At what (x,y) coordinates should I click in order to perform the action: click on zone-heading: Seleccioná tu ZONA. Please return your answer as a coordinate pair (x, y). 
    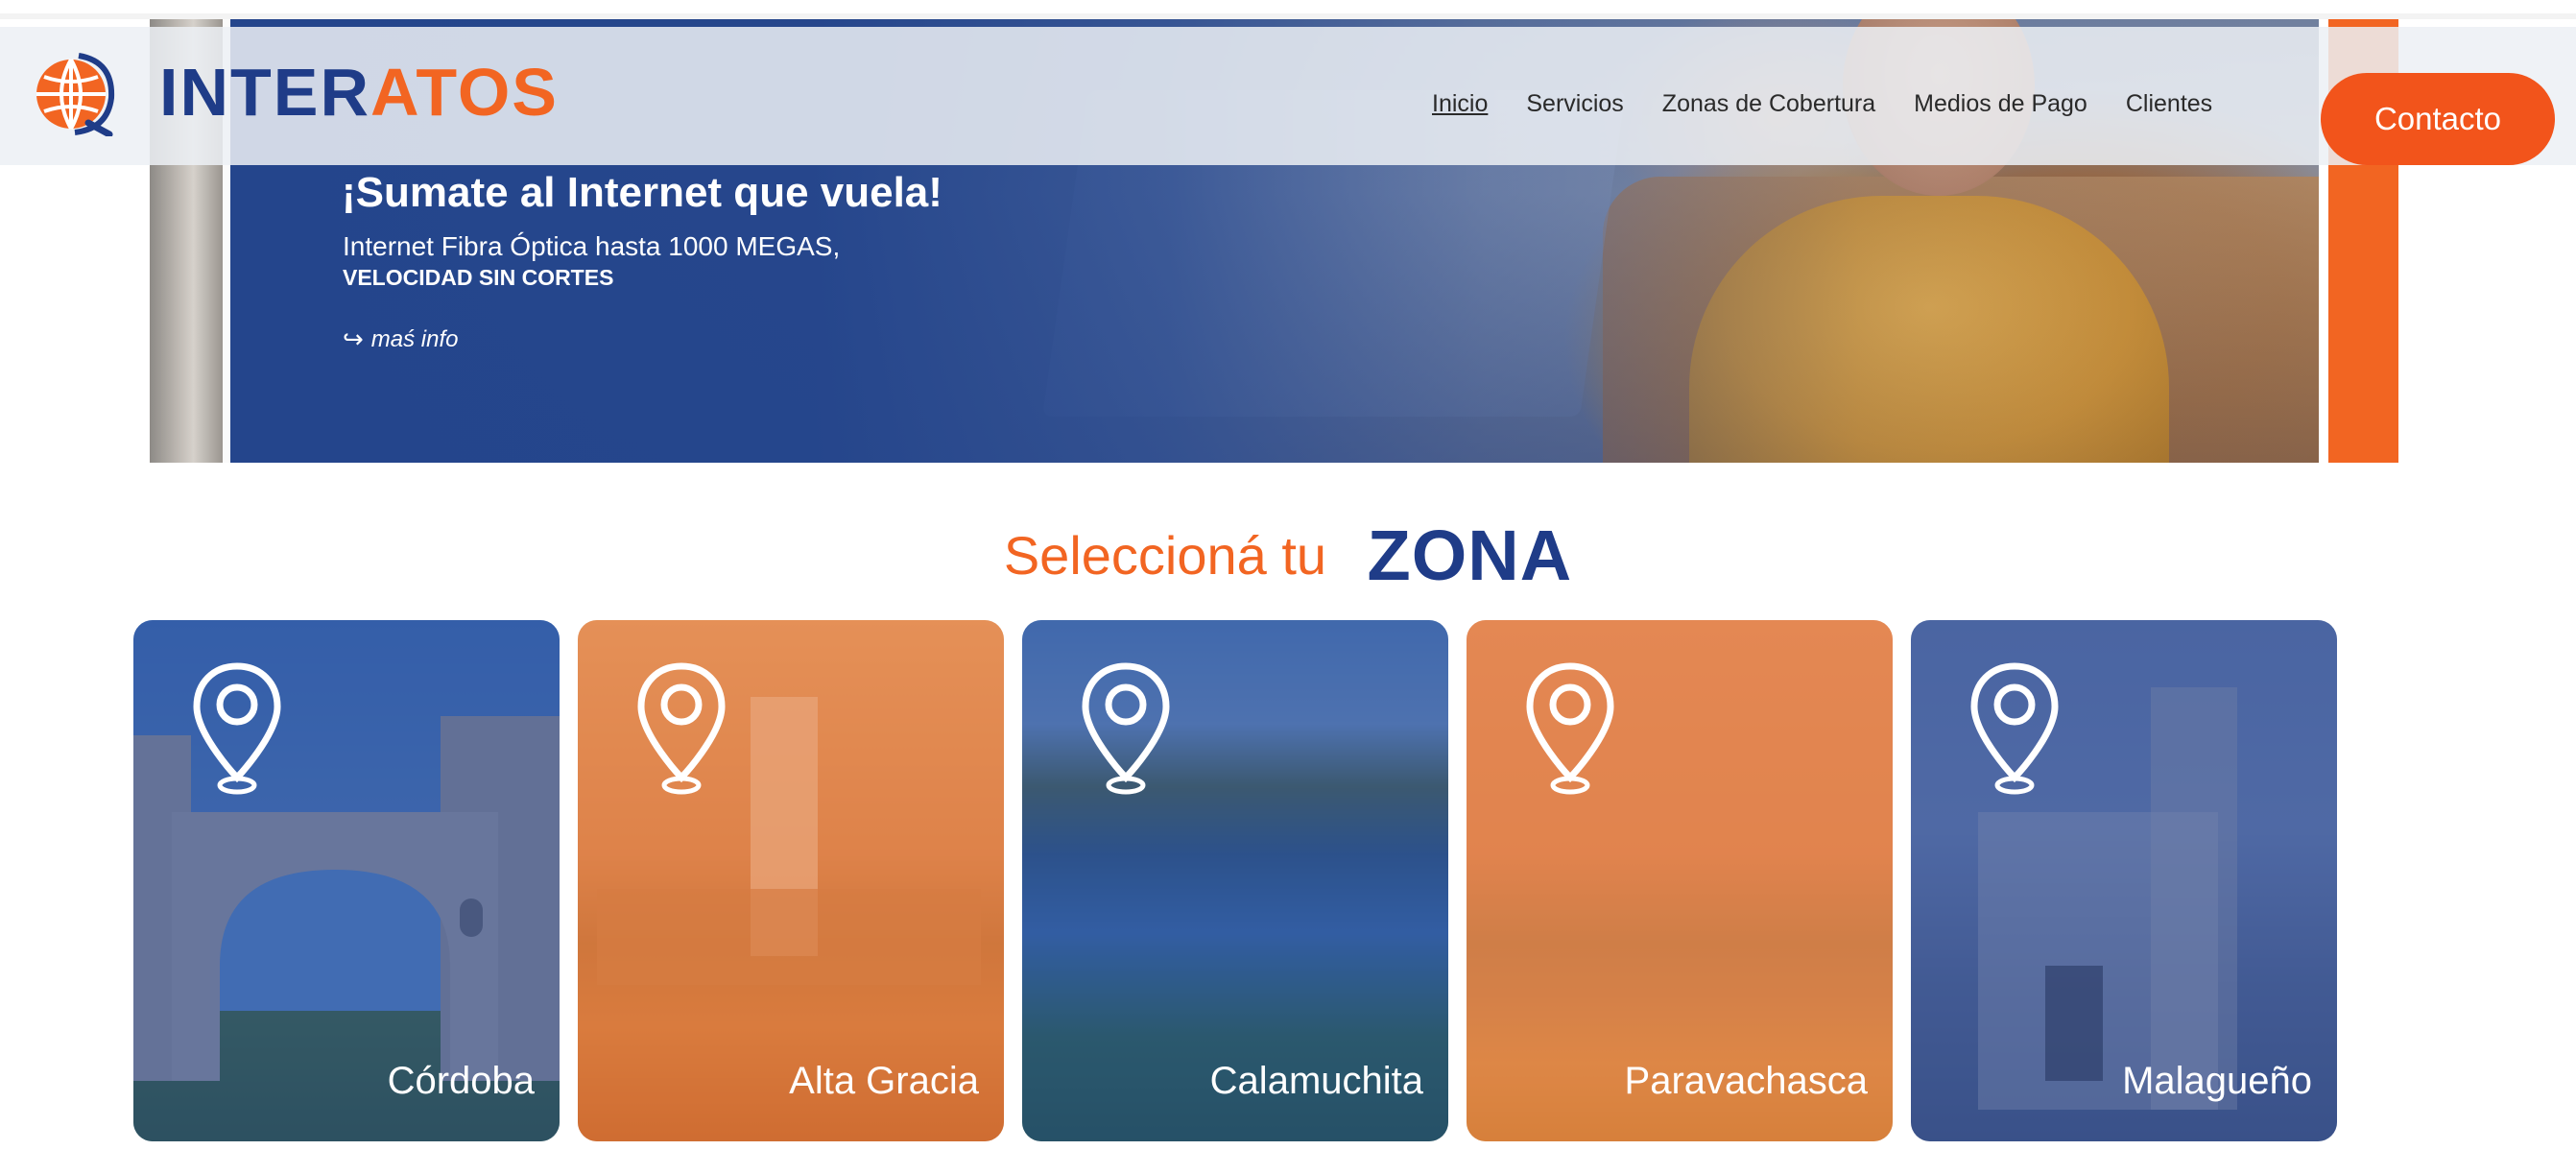
    Looking at the image, I should click on (1288, 555).